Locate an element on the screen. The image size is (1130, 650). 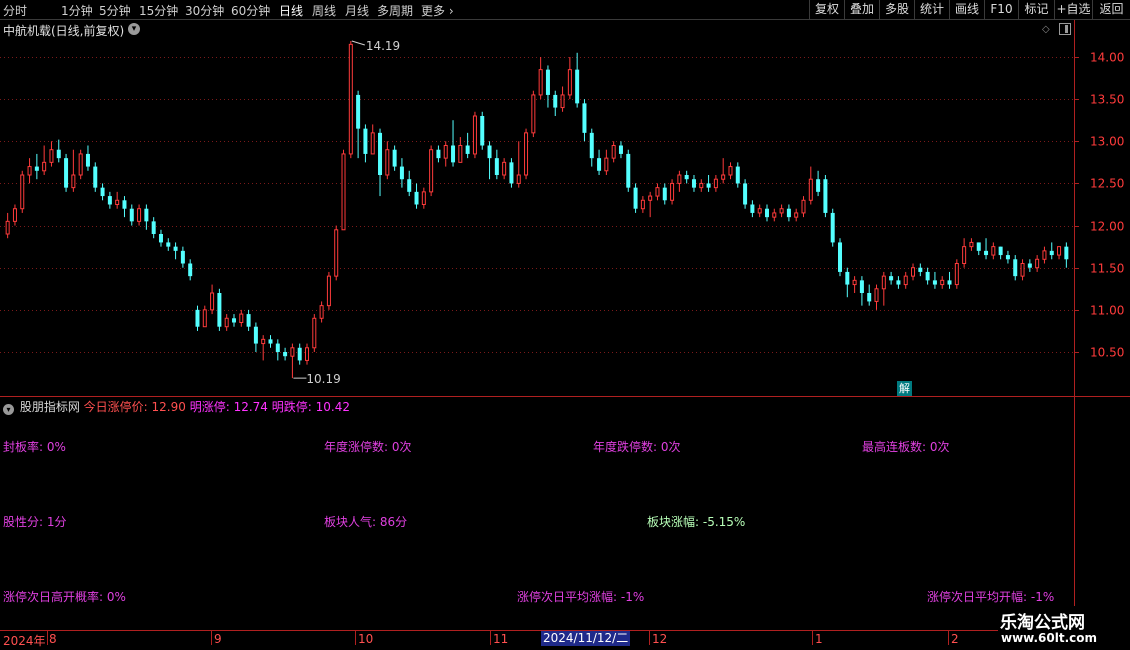
indicator-menu-icon: ▾ is located at coordinates (8, 409).